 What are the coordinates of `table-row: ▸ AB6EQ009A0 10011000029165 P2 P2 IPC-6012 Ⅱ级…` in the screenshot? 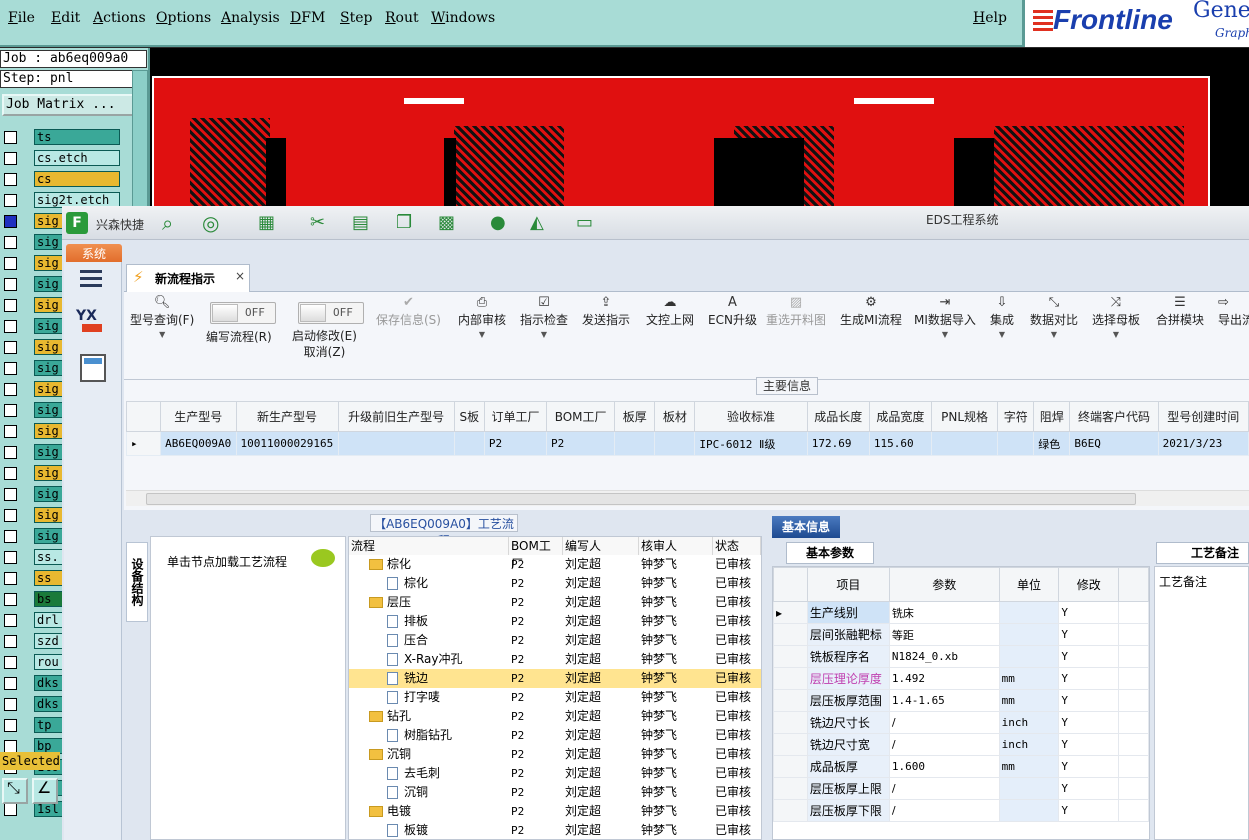 It's located at (687, 443).